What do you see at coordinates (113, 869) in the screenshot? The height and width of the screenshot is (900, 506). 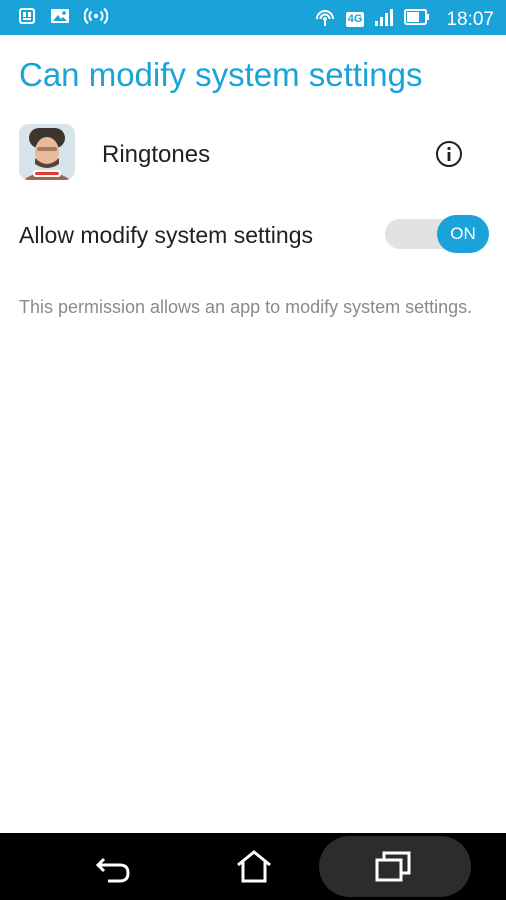 I see `back-icon` at bounding box center [113, 869].